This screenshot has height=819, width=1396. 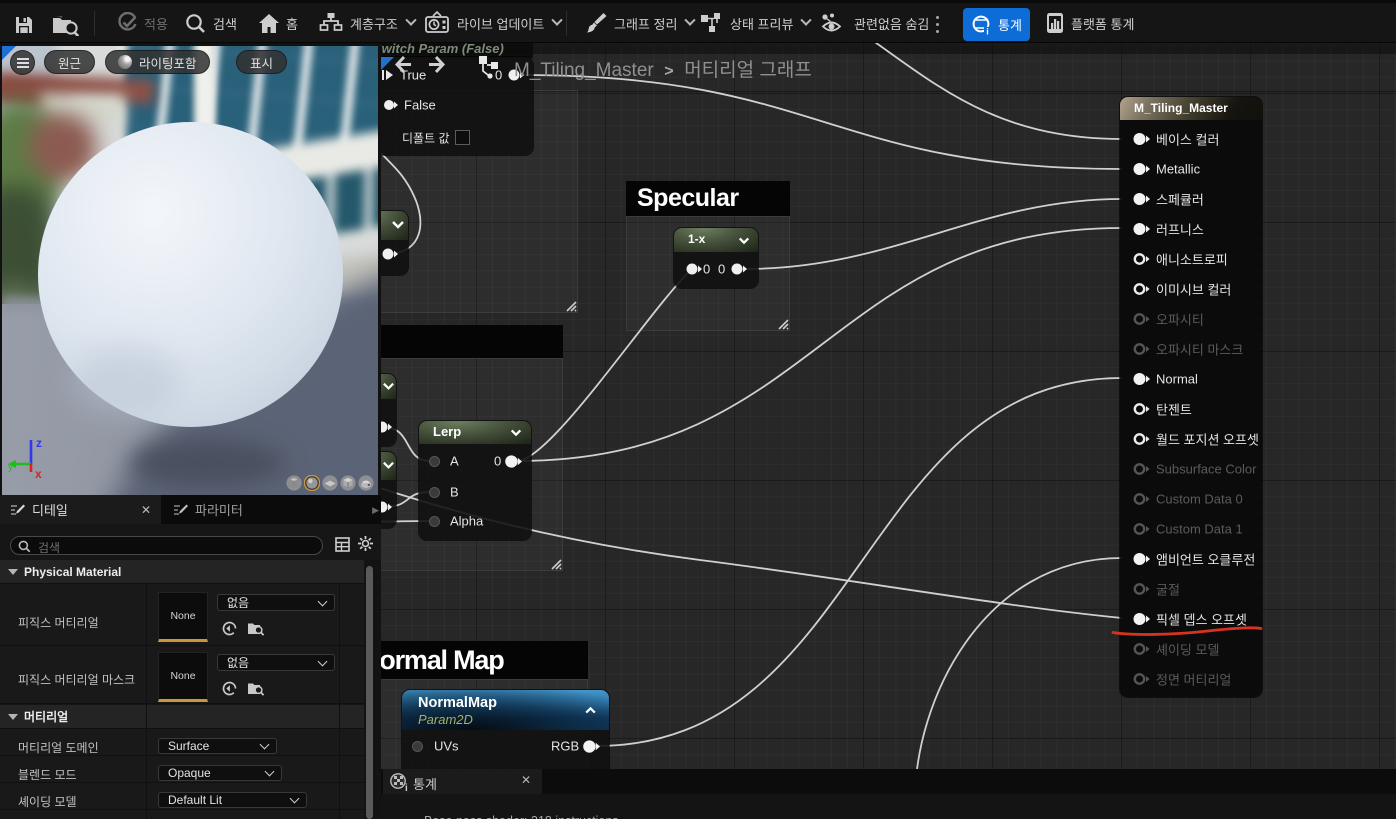 I want to click on svg-text: y, so click(x=10, y=467).